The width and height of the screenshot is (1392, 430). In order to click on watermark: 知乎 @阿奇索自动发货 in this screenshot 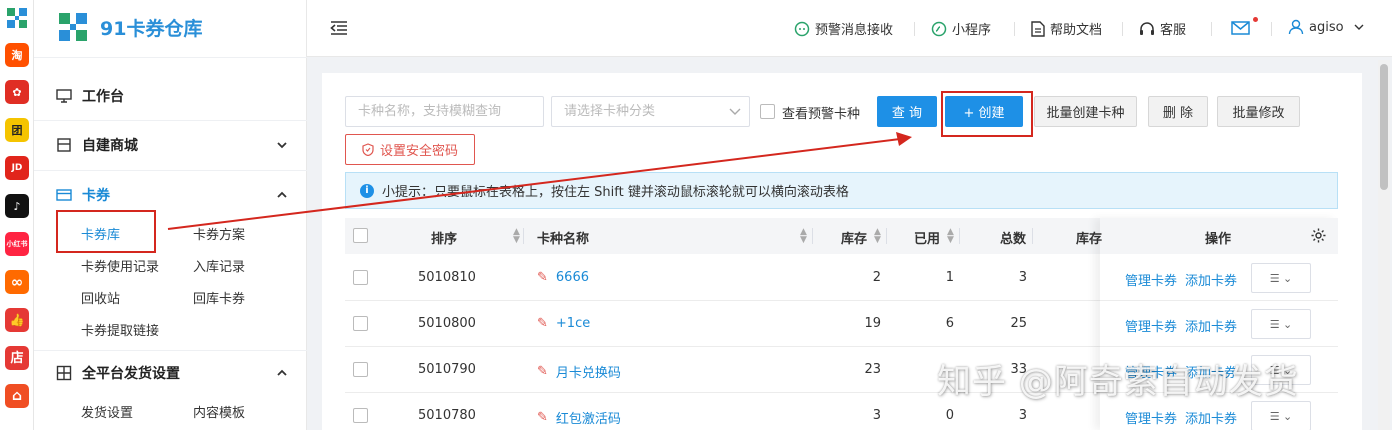, I will do `click(1118, 382)`.